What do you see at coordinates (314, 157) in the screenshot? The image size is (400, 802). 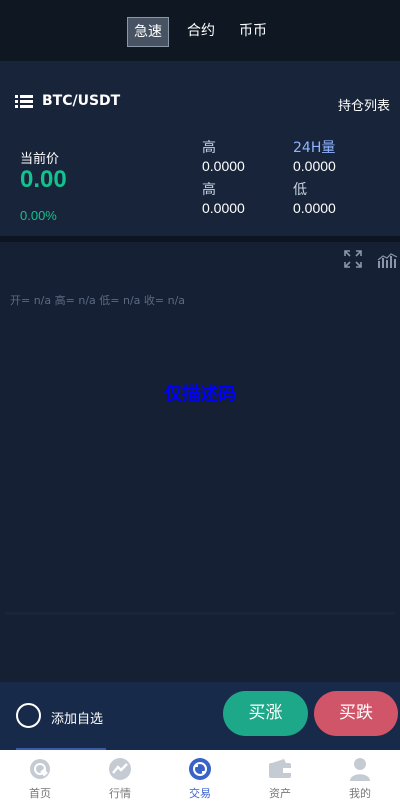 I see `stat-volume: 24H量 0.0000` at bounding box center [314, 157].